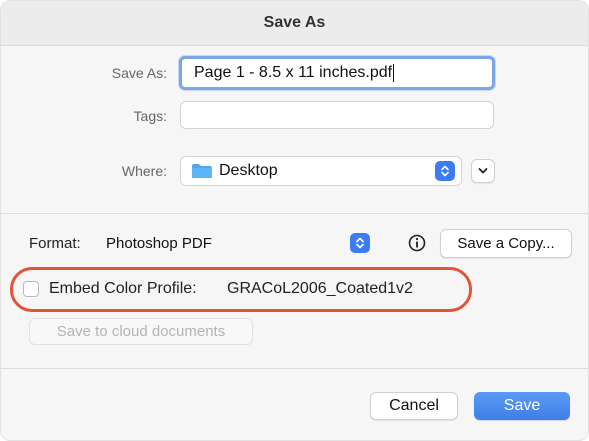 The width and height of the screenshot is (589, 441). Describe the element at coordinates (337, 115) in the screenshot. I see `tags-field` at that location.